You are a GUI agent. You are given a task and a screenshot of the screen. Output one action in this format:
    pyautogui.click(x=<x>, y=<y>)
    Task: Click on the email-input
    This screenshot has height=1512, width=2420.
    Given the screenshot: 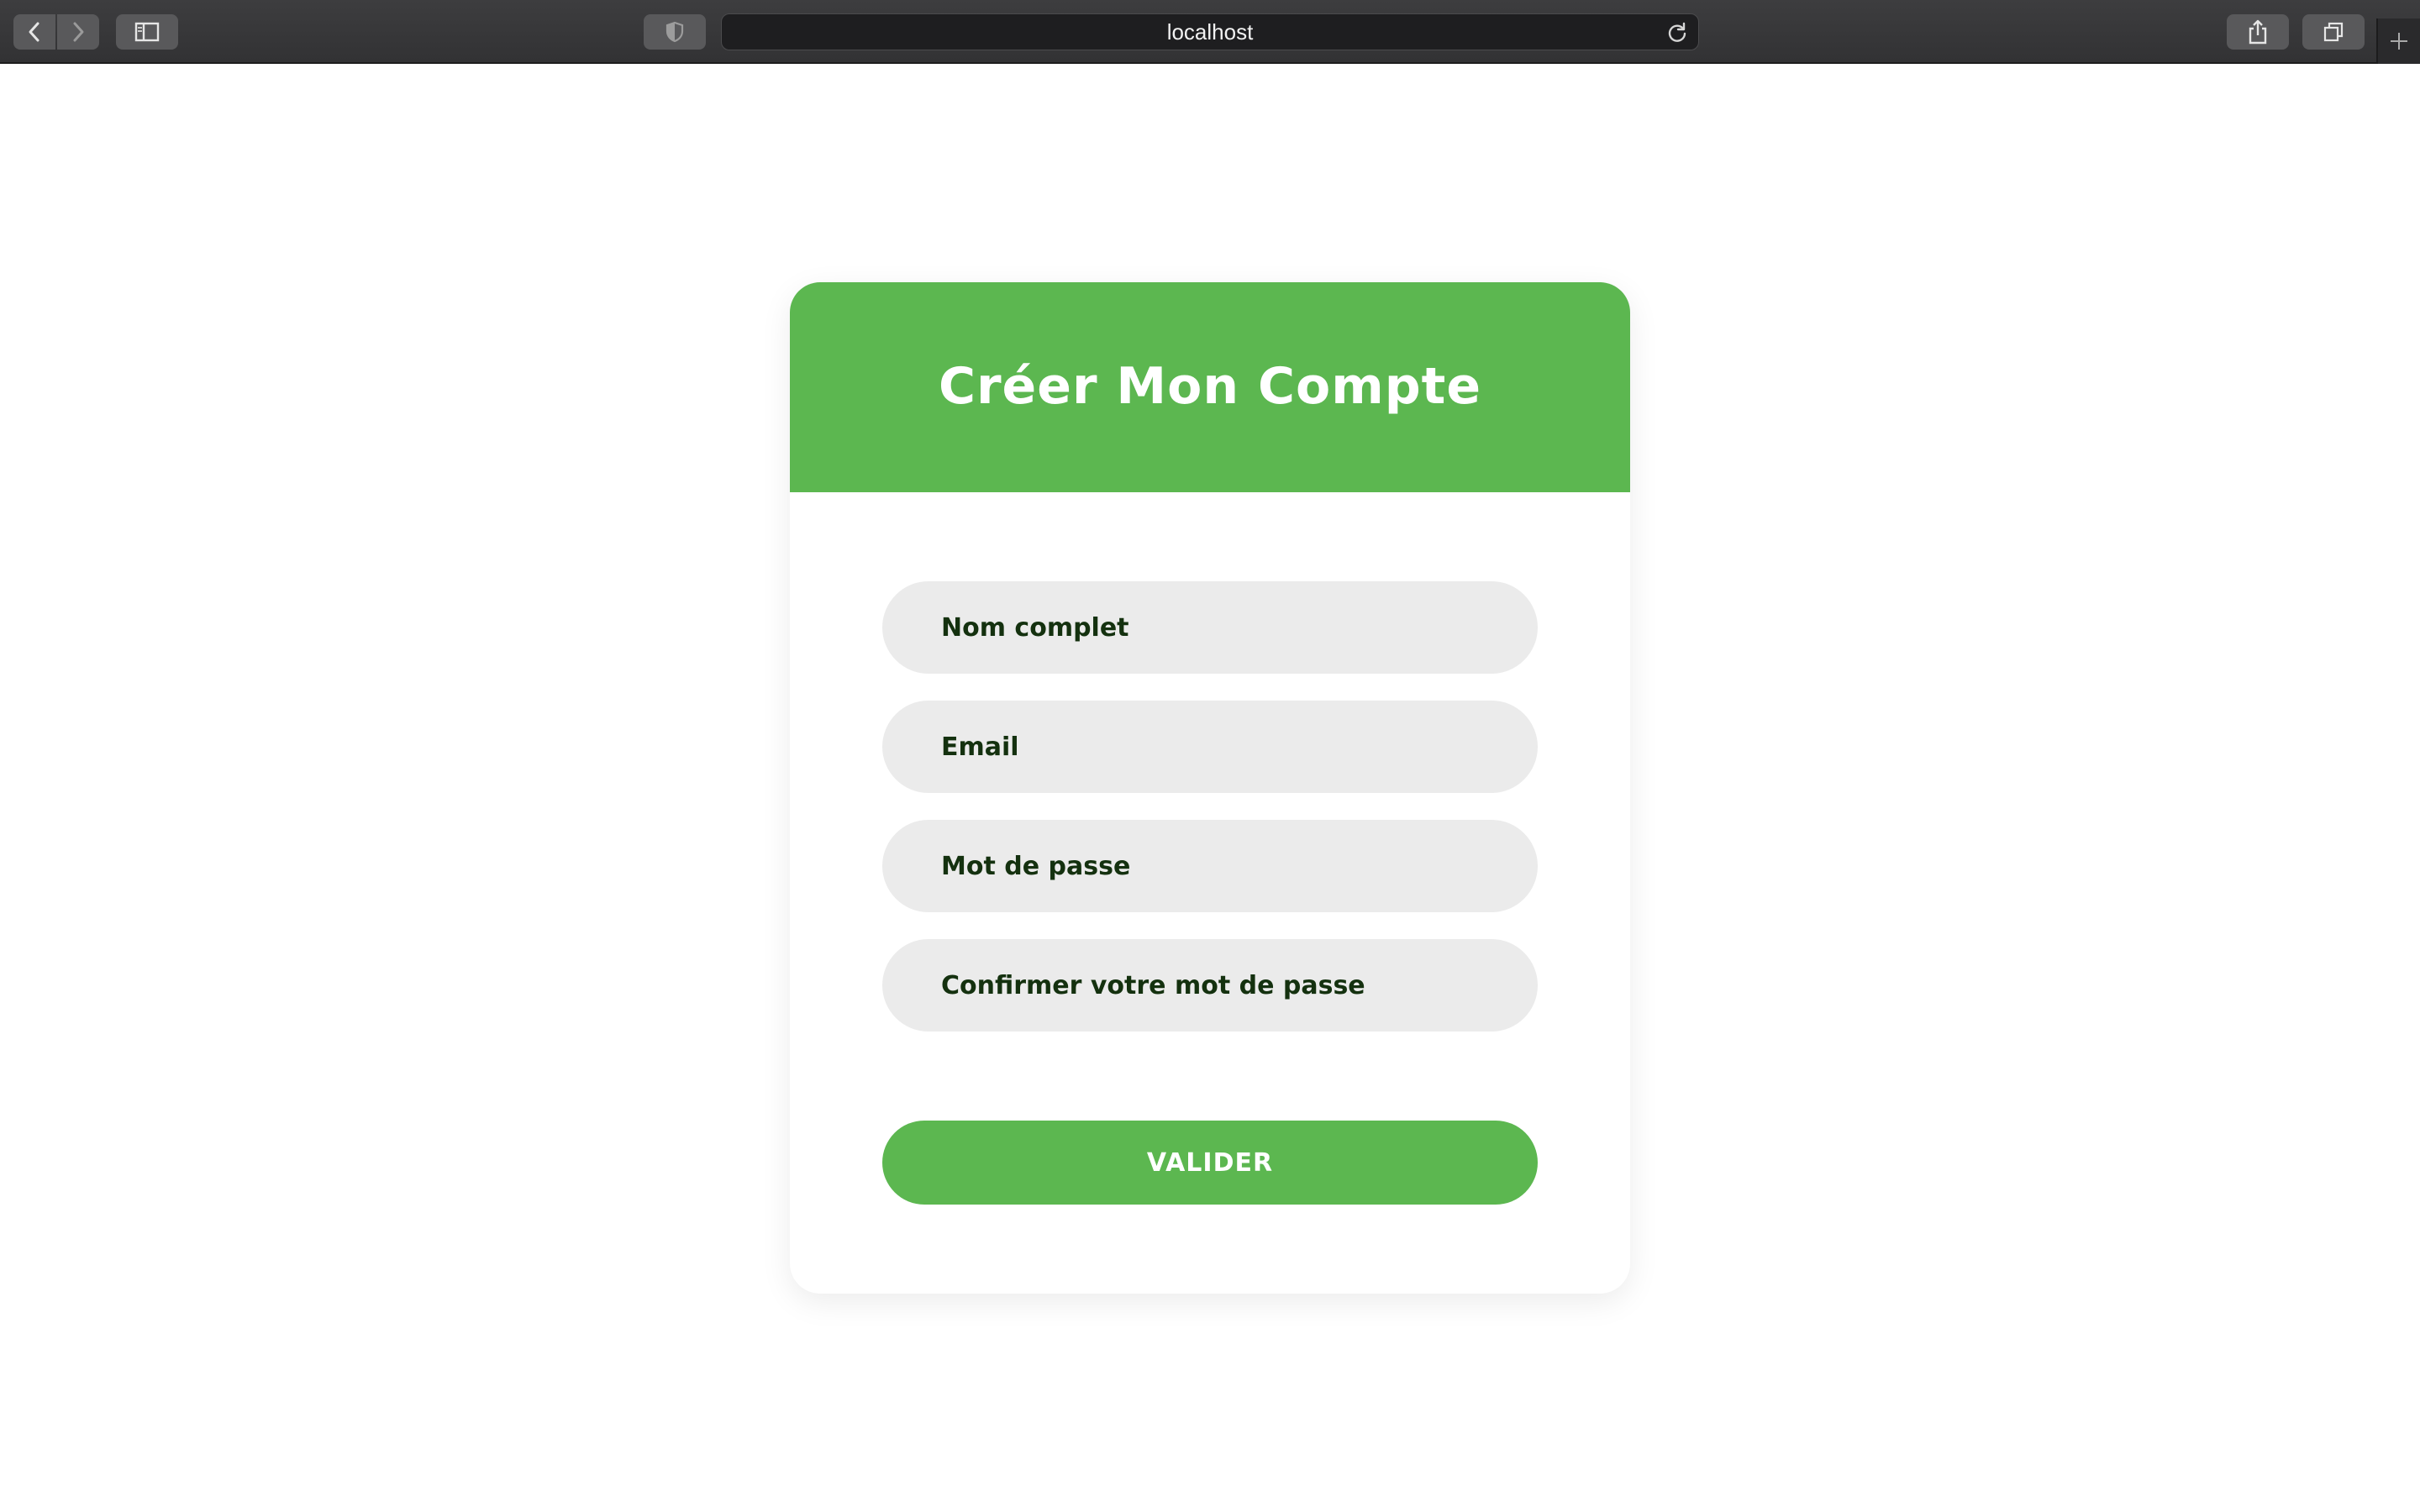 What is the action you would take?
    pyautogui.click(x=1210, y=747)
    